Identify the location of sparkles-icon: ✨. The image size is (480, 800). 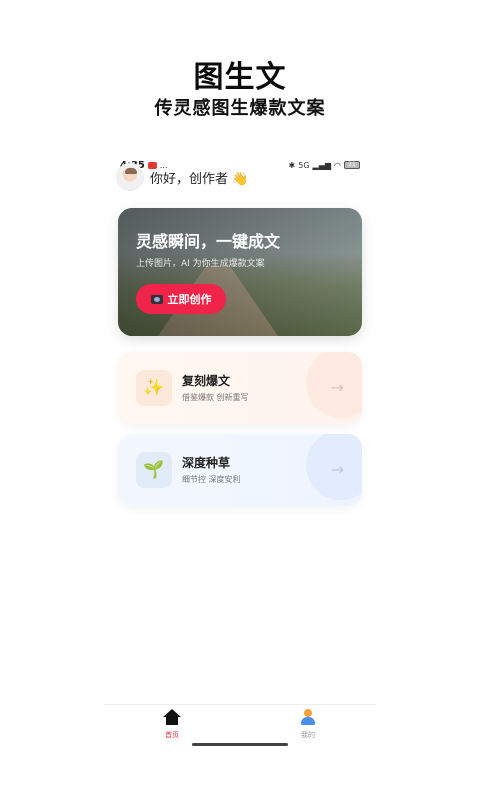
(154, 388).